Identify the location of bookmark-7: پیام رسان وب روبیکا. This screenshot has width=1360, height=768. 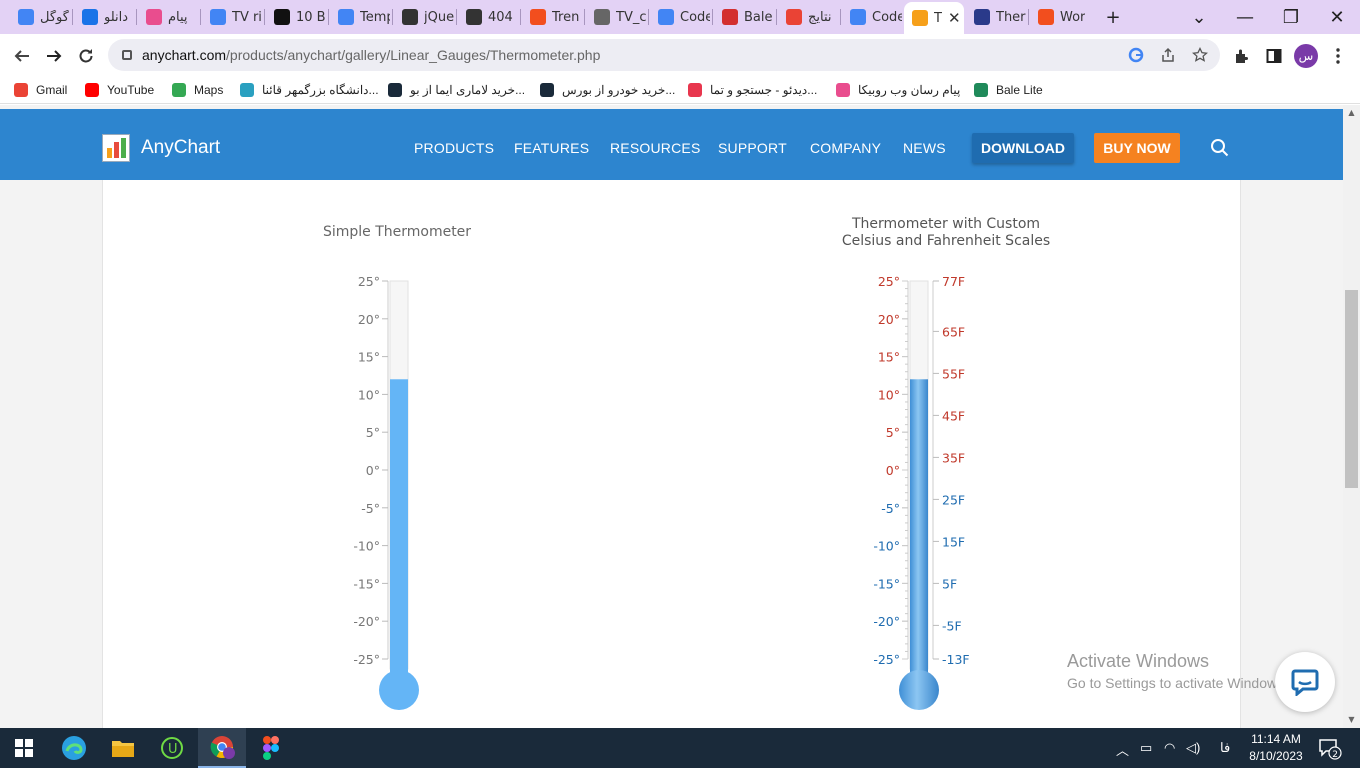
(898, 90).